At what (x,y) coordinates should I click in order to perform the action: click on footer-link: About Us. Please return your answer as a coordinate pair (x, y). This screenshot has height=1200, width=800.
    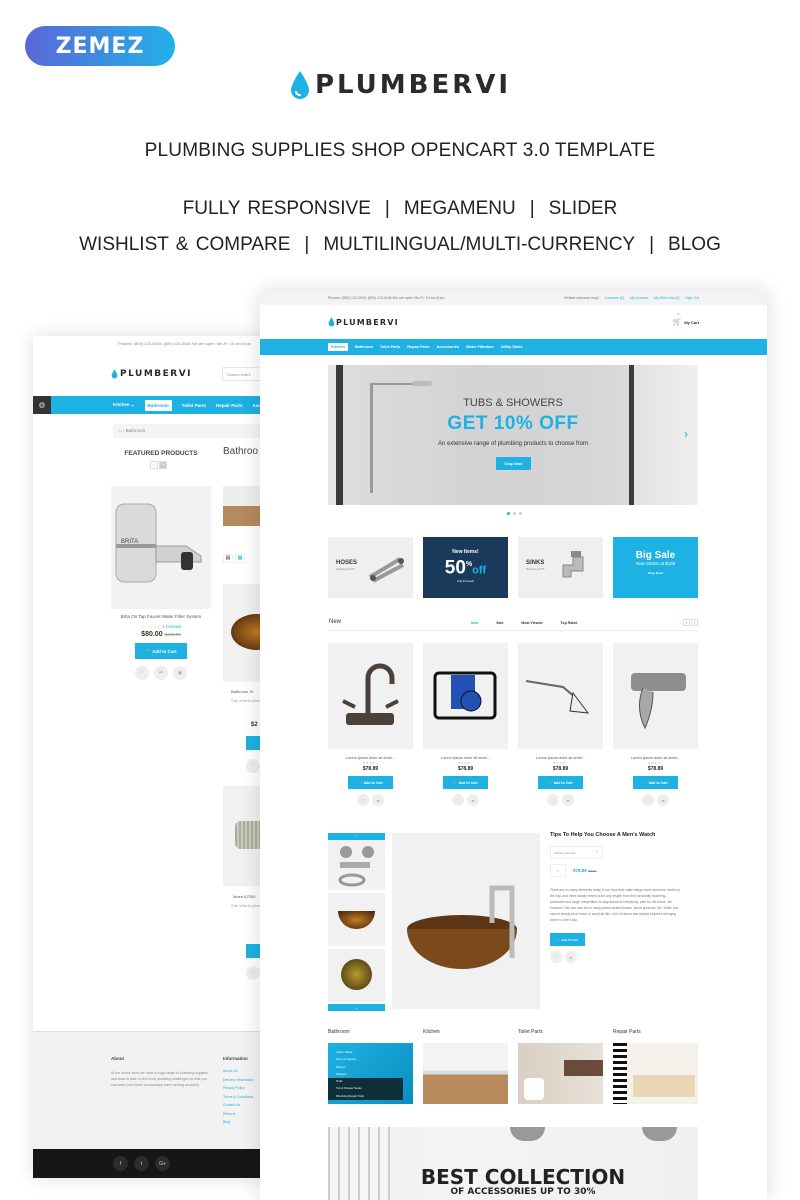
    Looking at the image, I should click on (238, 1071).